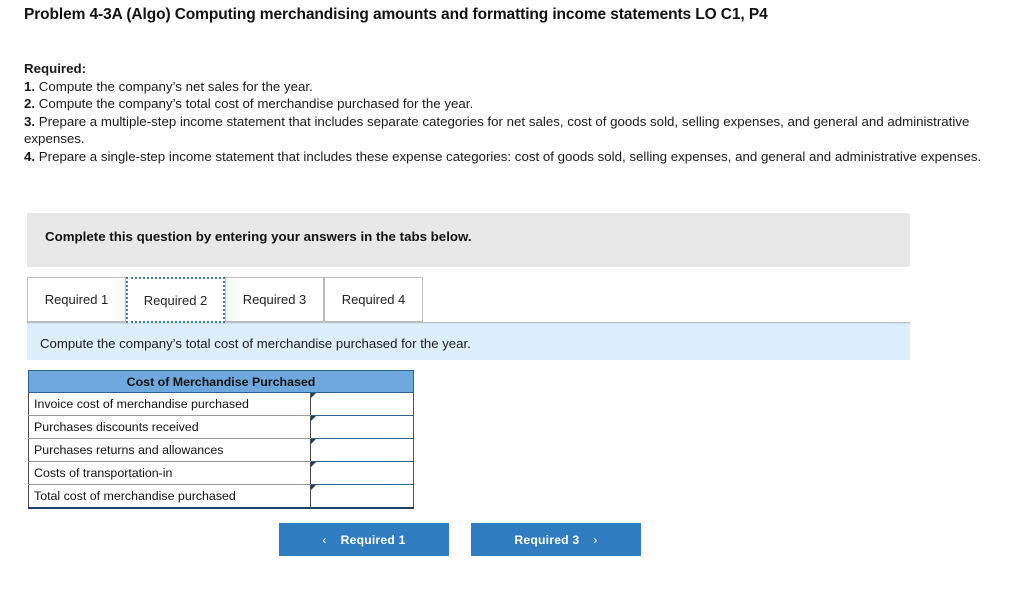 The height and width of the screenshot is (592, 1024). I want to click on table-header-title: Cost of Merchandise Purchased, so click(221, 381).